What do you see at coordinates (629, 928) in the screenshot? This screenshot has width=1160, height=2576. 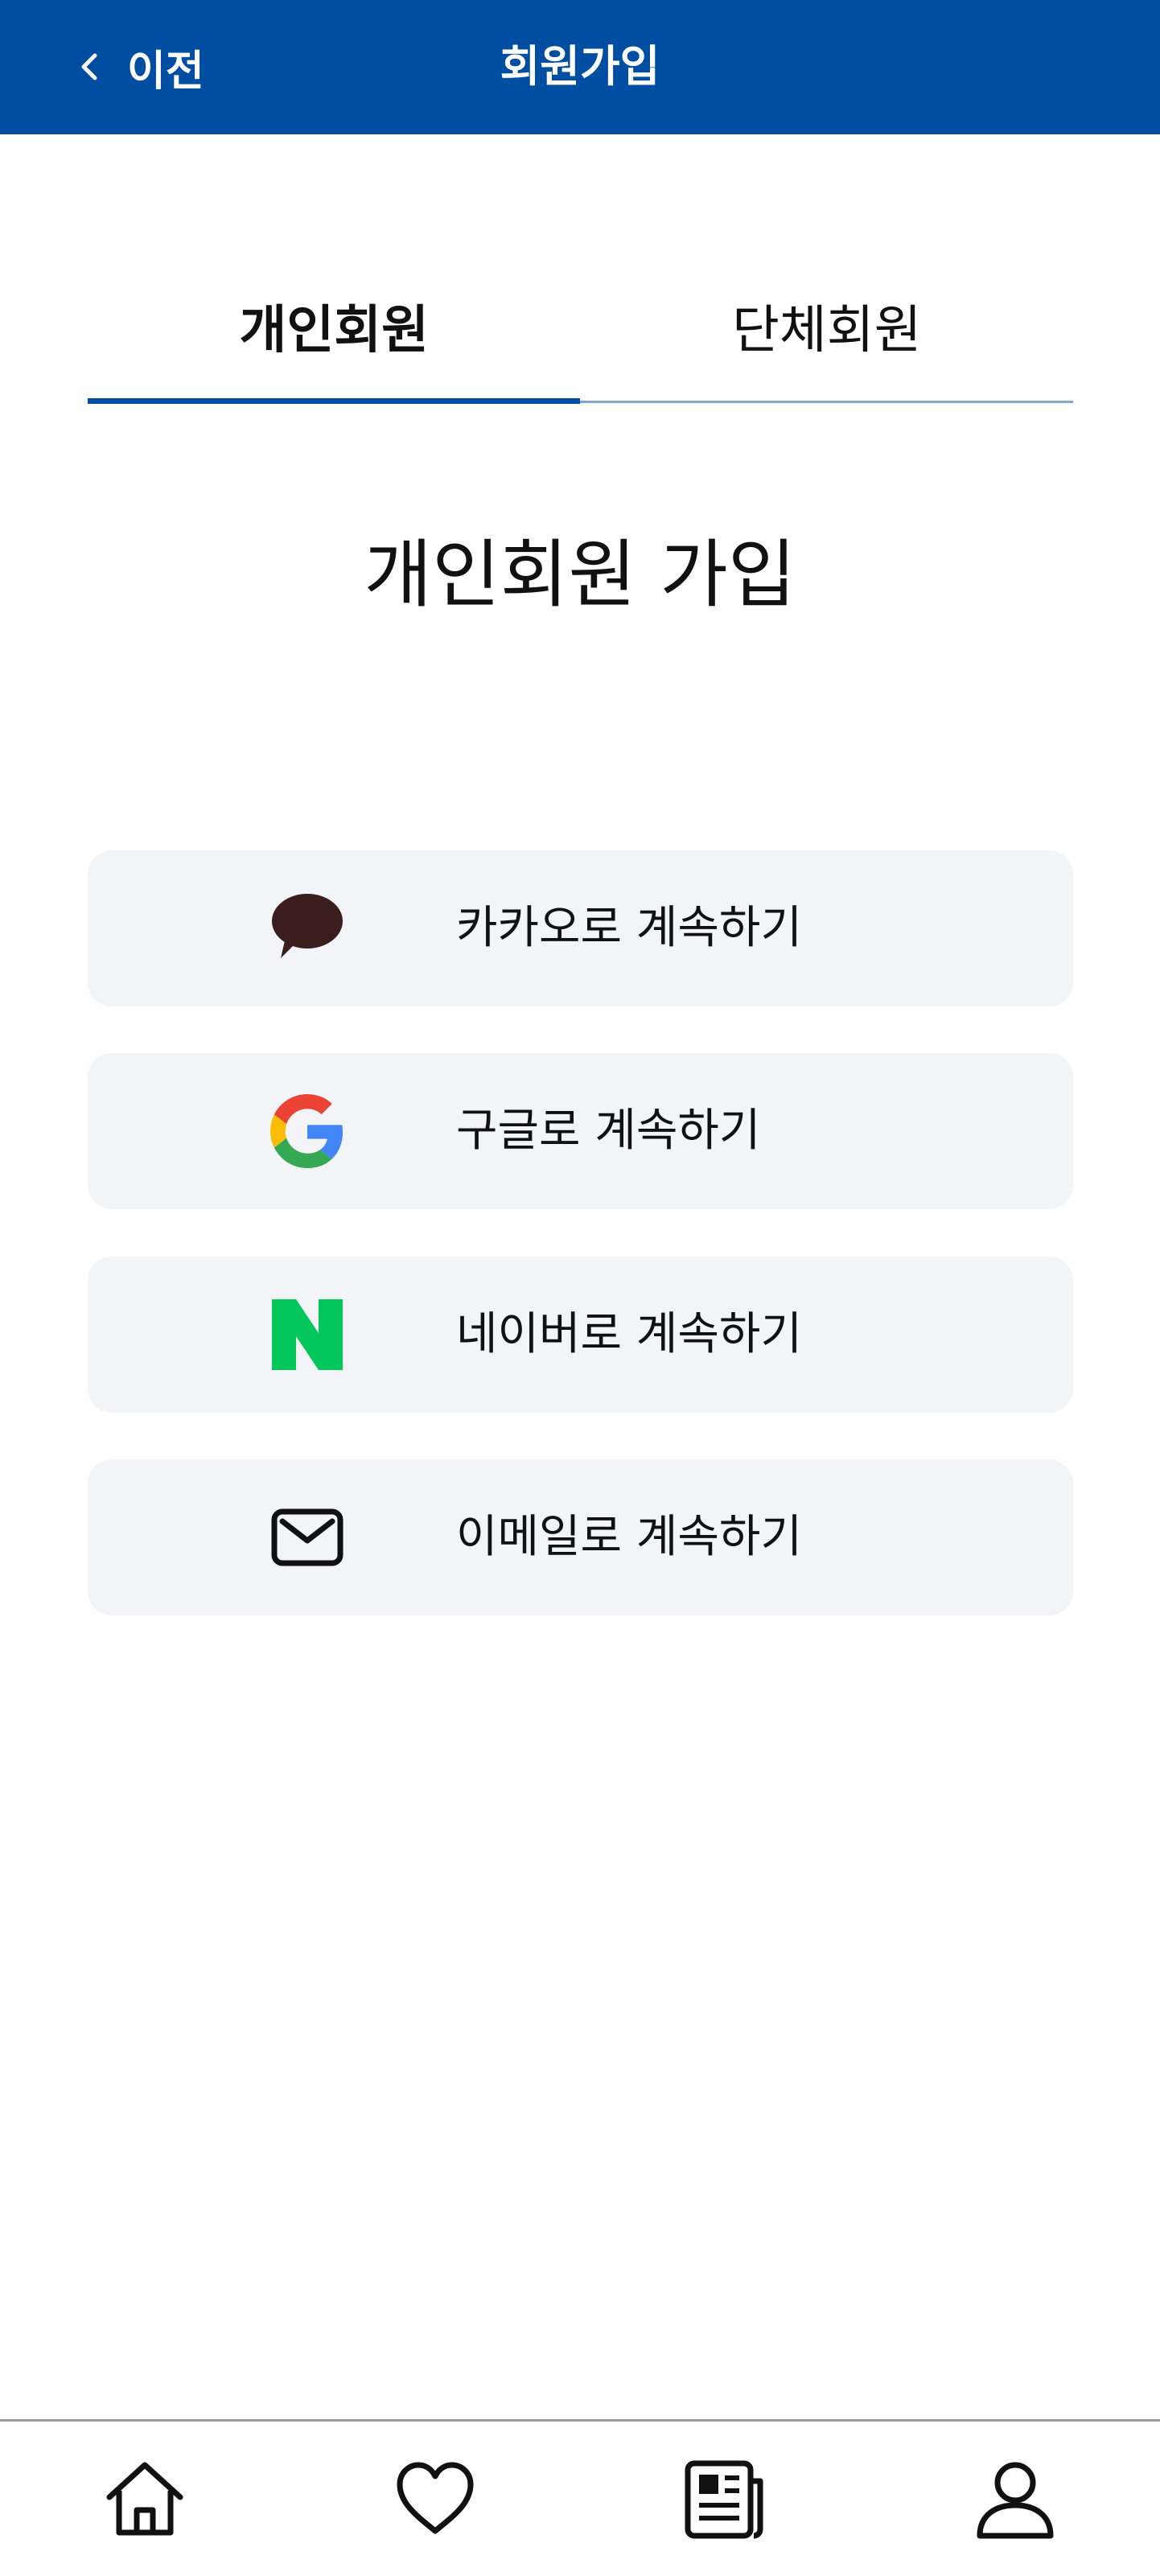 I see `kakao-login-label: 카카오로 계속하기` at bounding box center [629, 928].